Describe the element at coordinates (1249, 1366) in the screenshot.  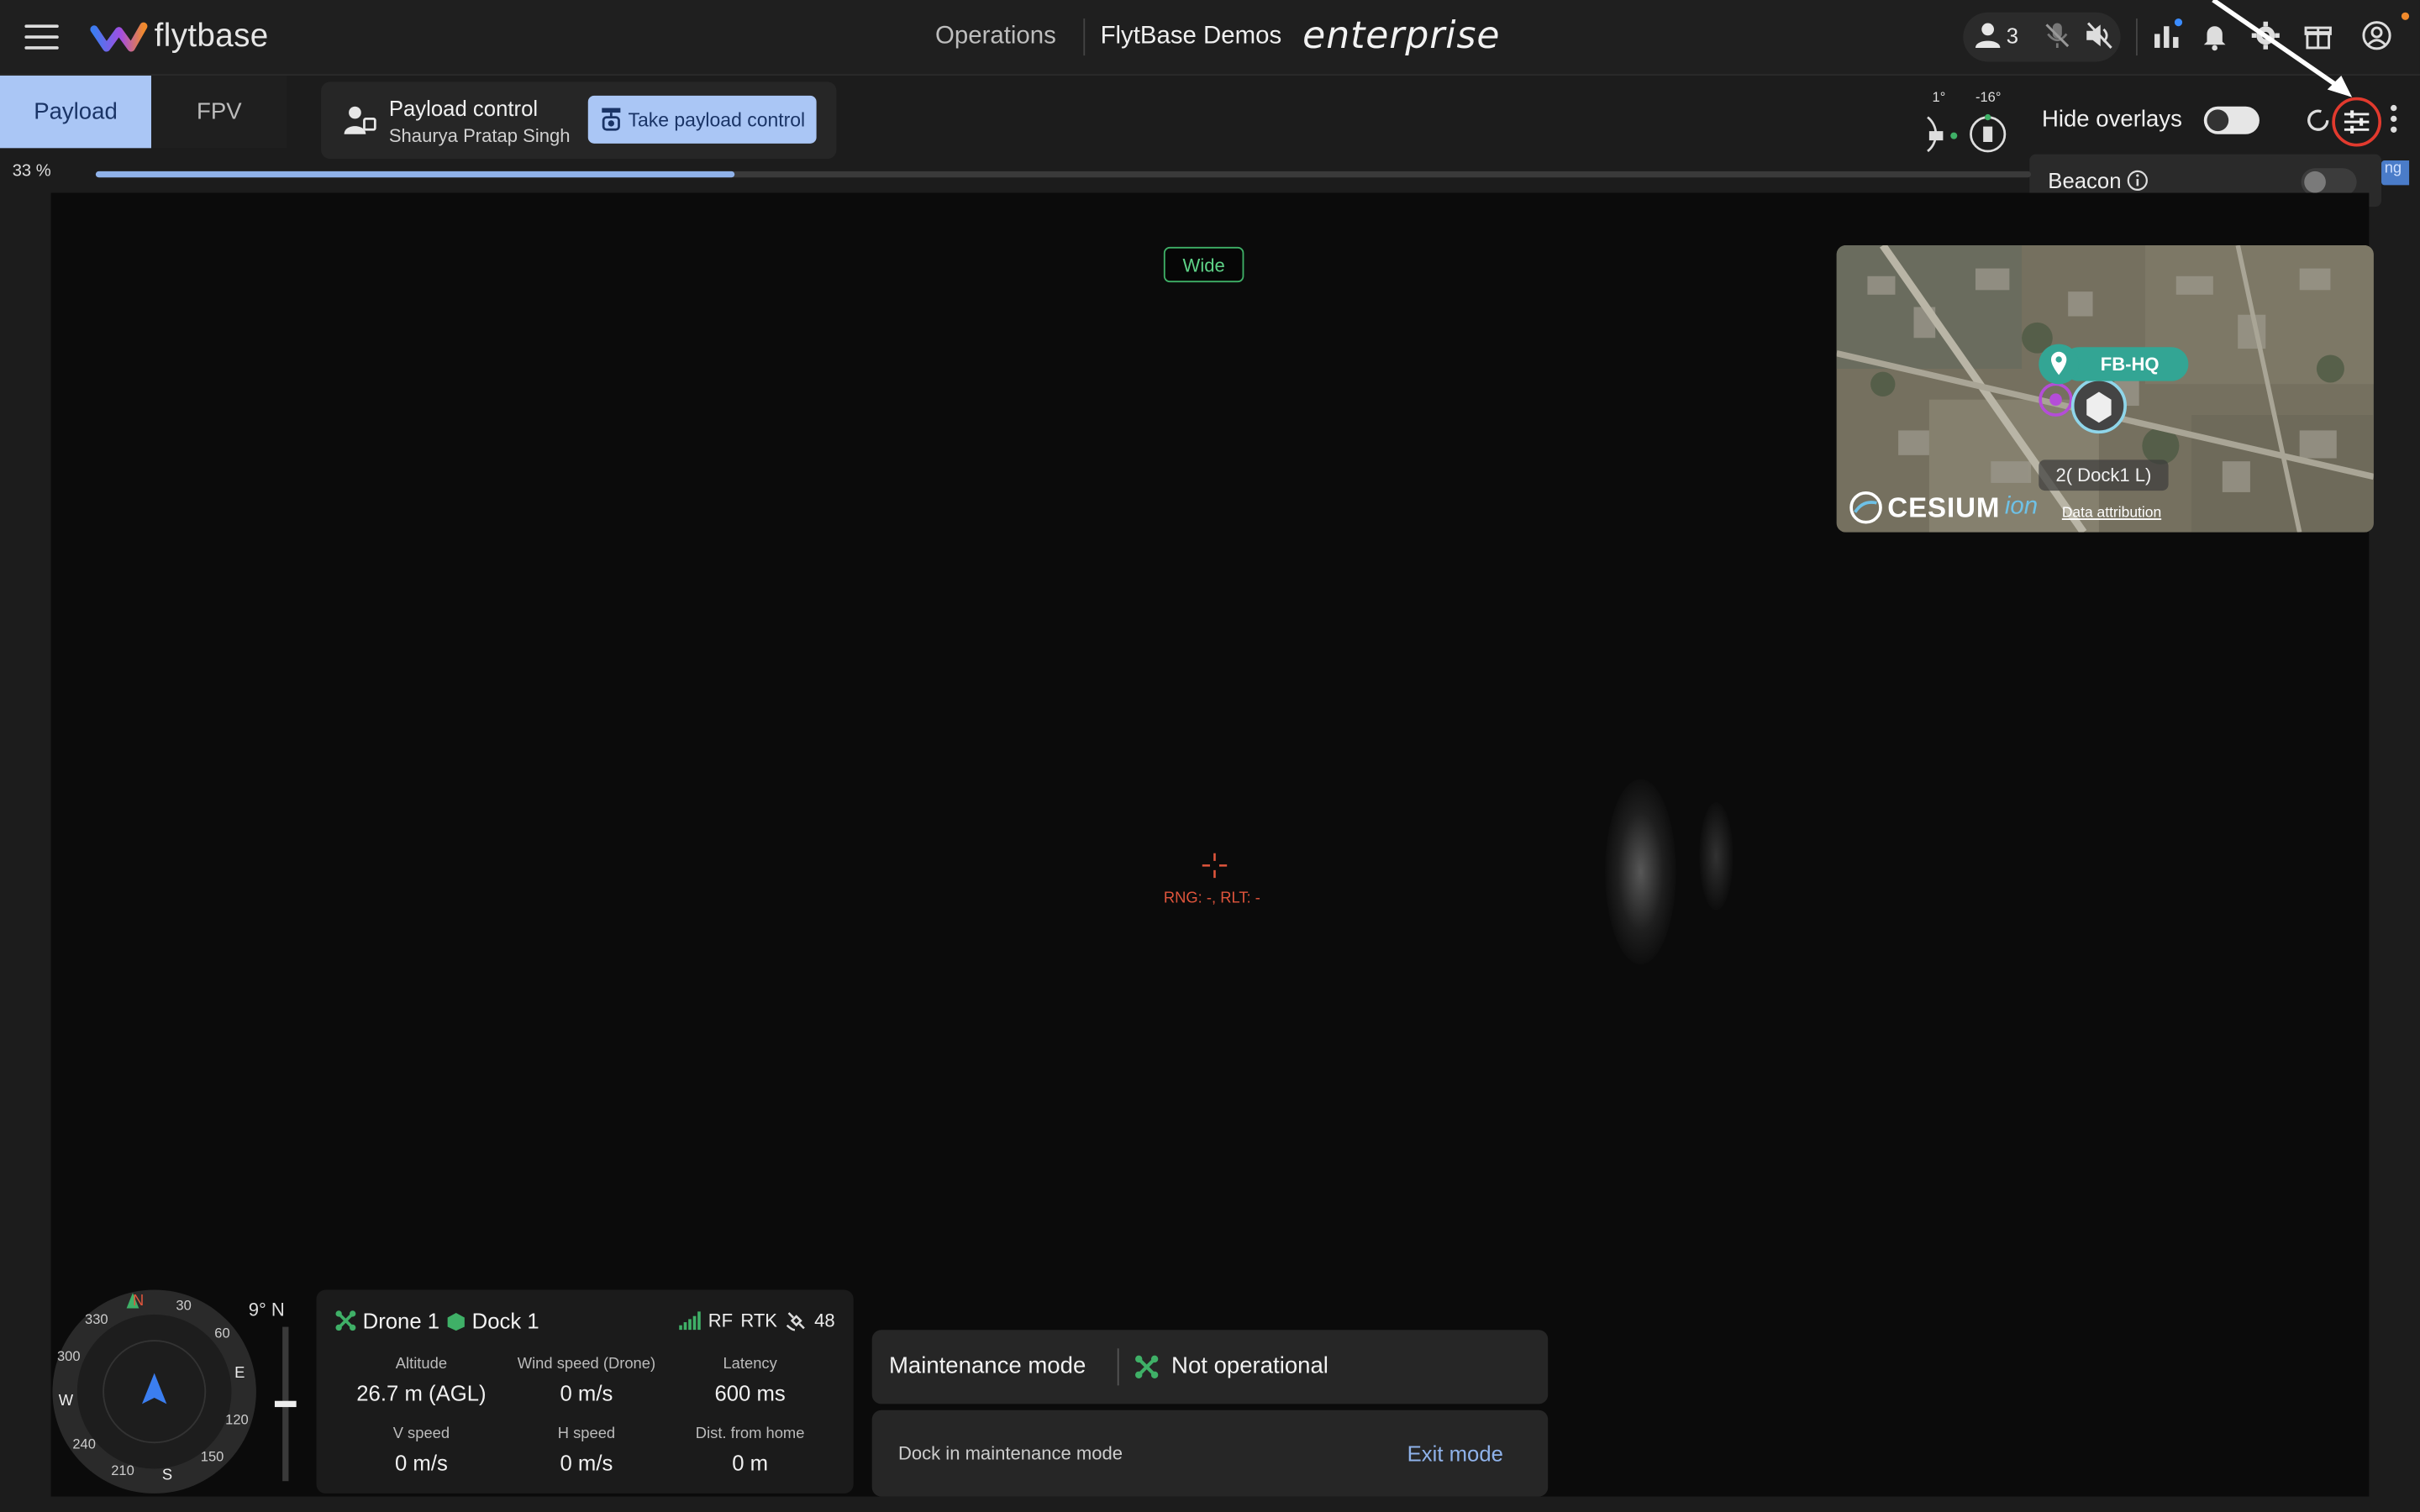
I see `maintenance-status-text: Not operational` at that location.